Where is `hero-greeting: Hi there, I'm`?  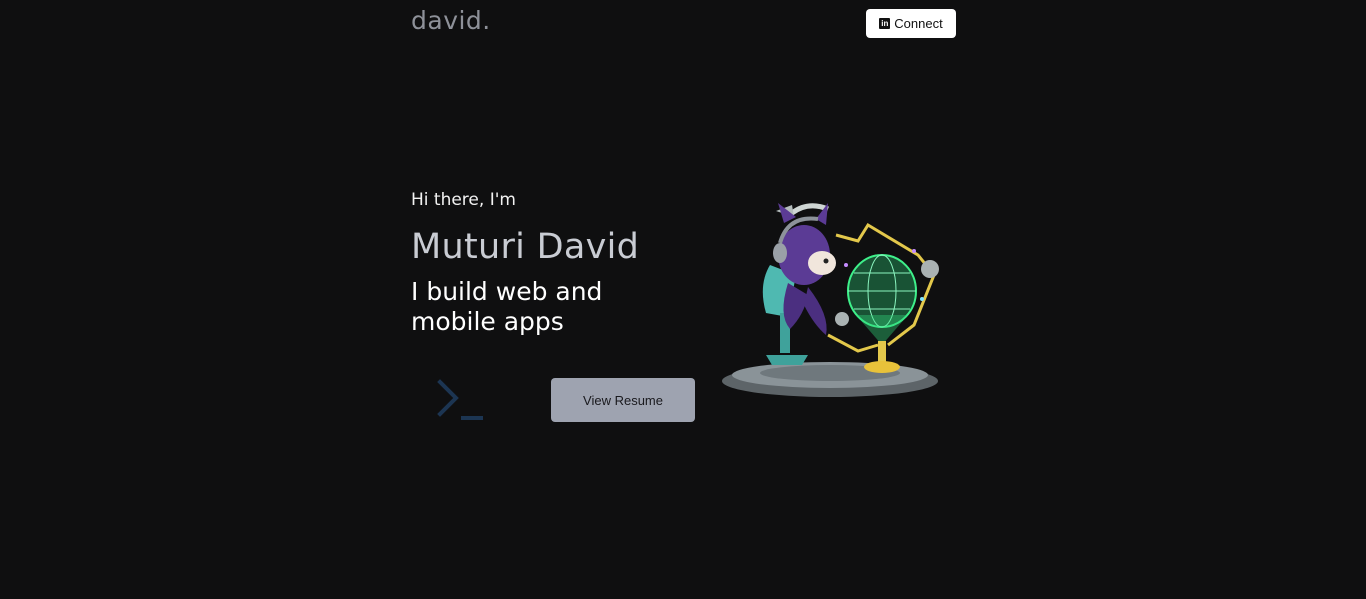 hero-greeting: Hi there, I'm is located at coordinates (463, 200).